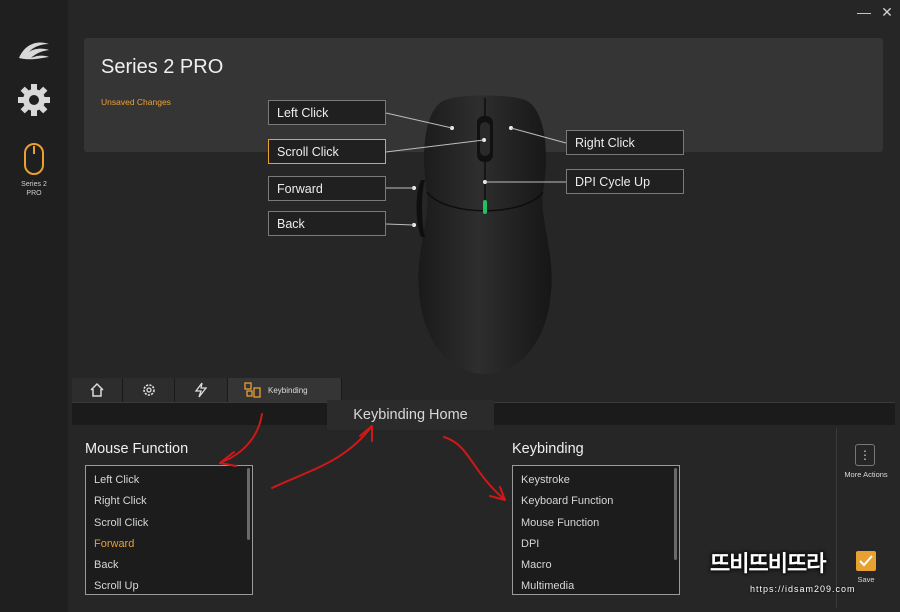 This screenshot has height=612, width=900. Describe the element at coordinates (768, 563) in the screenshot. I see `watermark-text: 뜨비뜨비뜨라` at that location.